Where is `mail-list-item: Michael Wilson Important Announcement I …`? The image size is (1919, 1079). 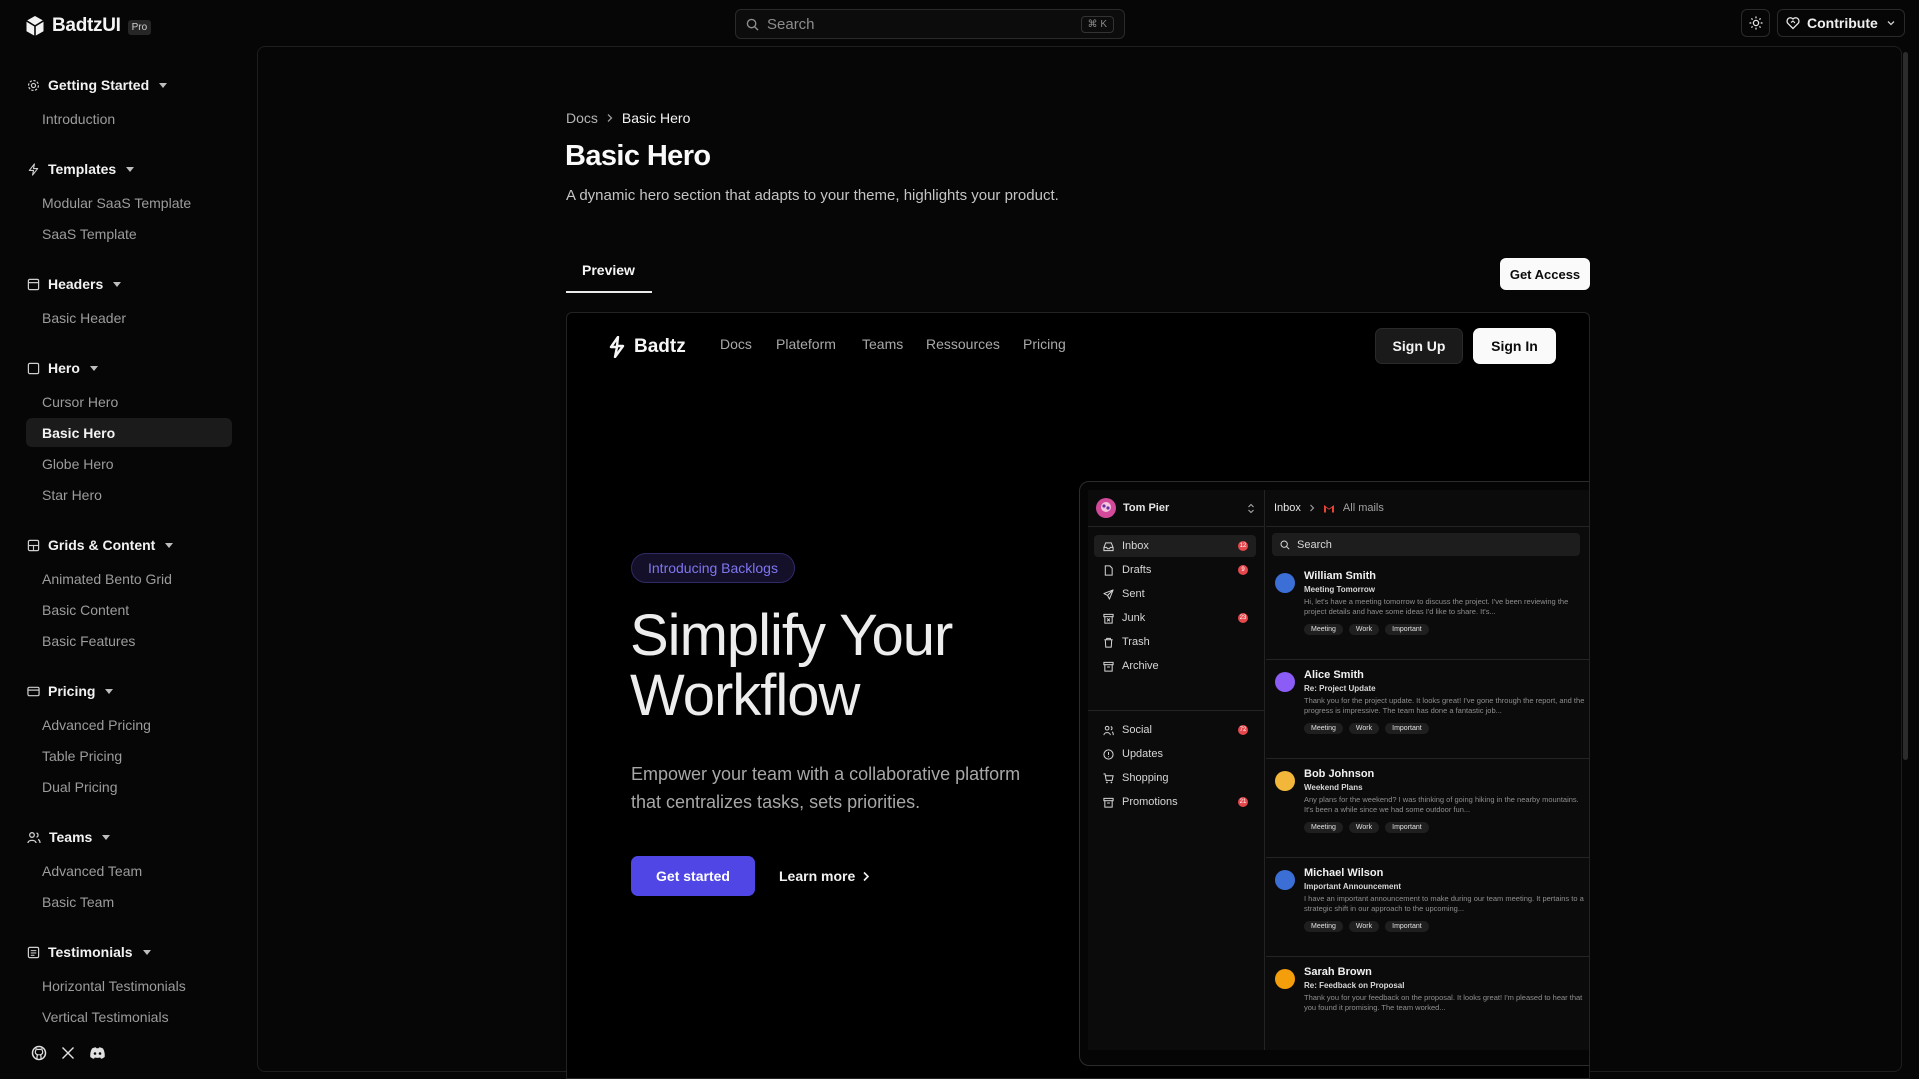
mail-list-item: Michael Wilson Important Announcement I … is located at coordinates (1427, 907).